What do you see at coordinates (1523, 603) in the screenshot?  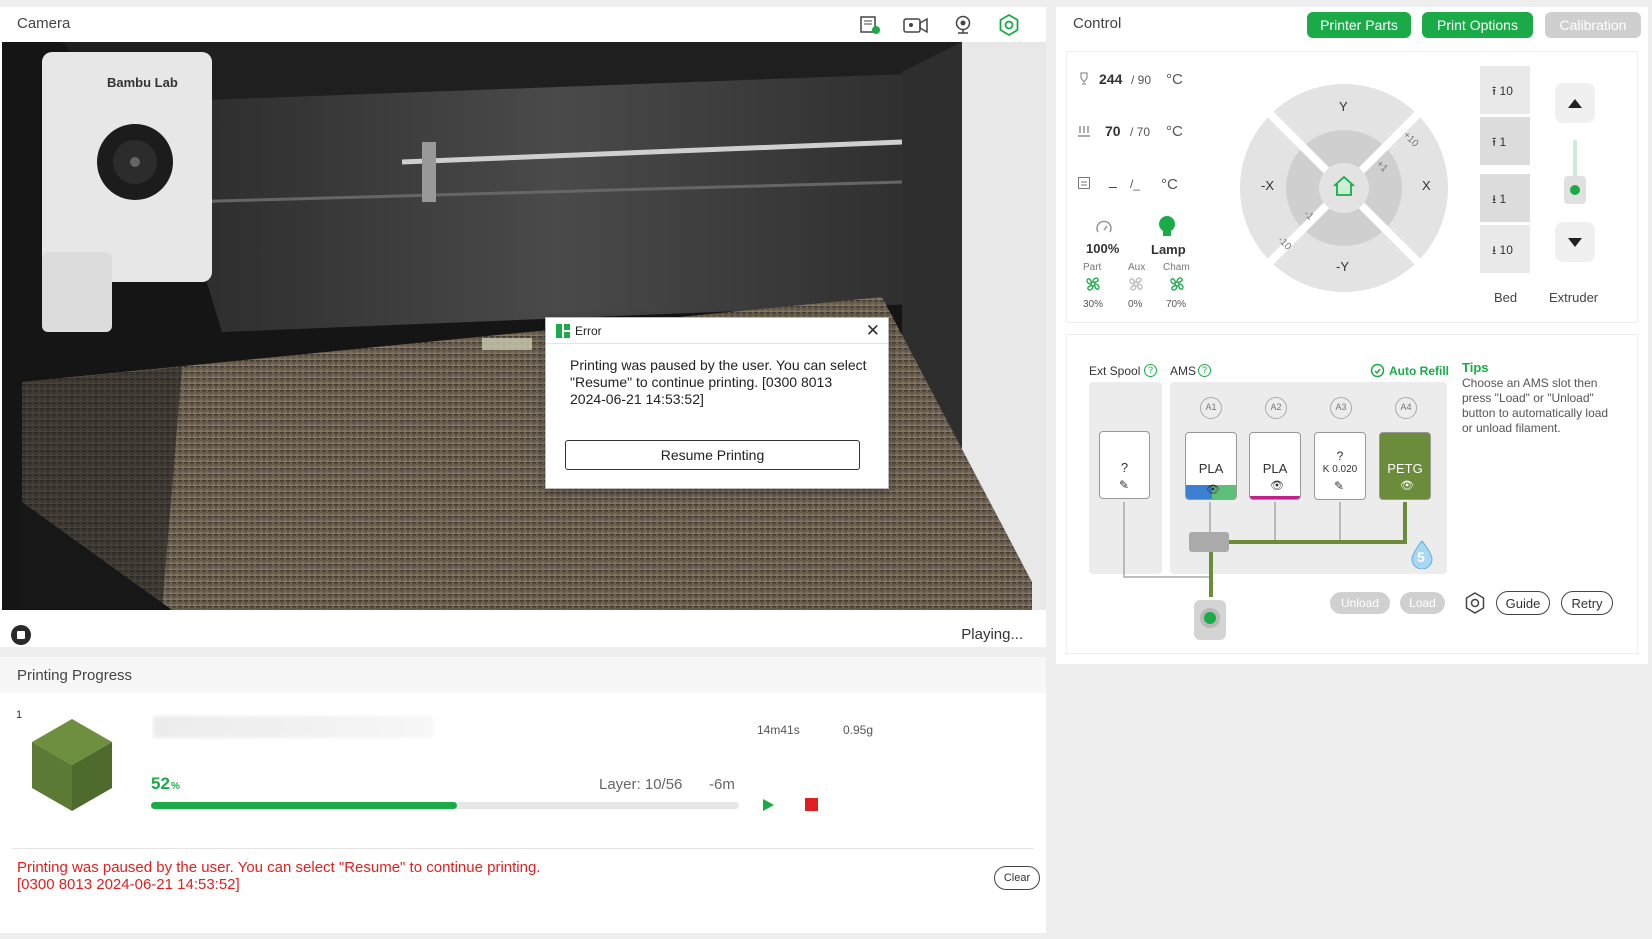 I see `guide-button: Guide` at bounding box center [1523, 603].